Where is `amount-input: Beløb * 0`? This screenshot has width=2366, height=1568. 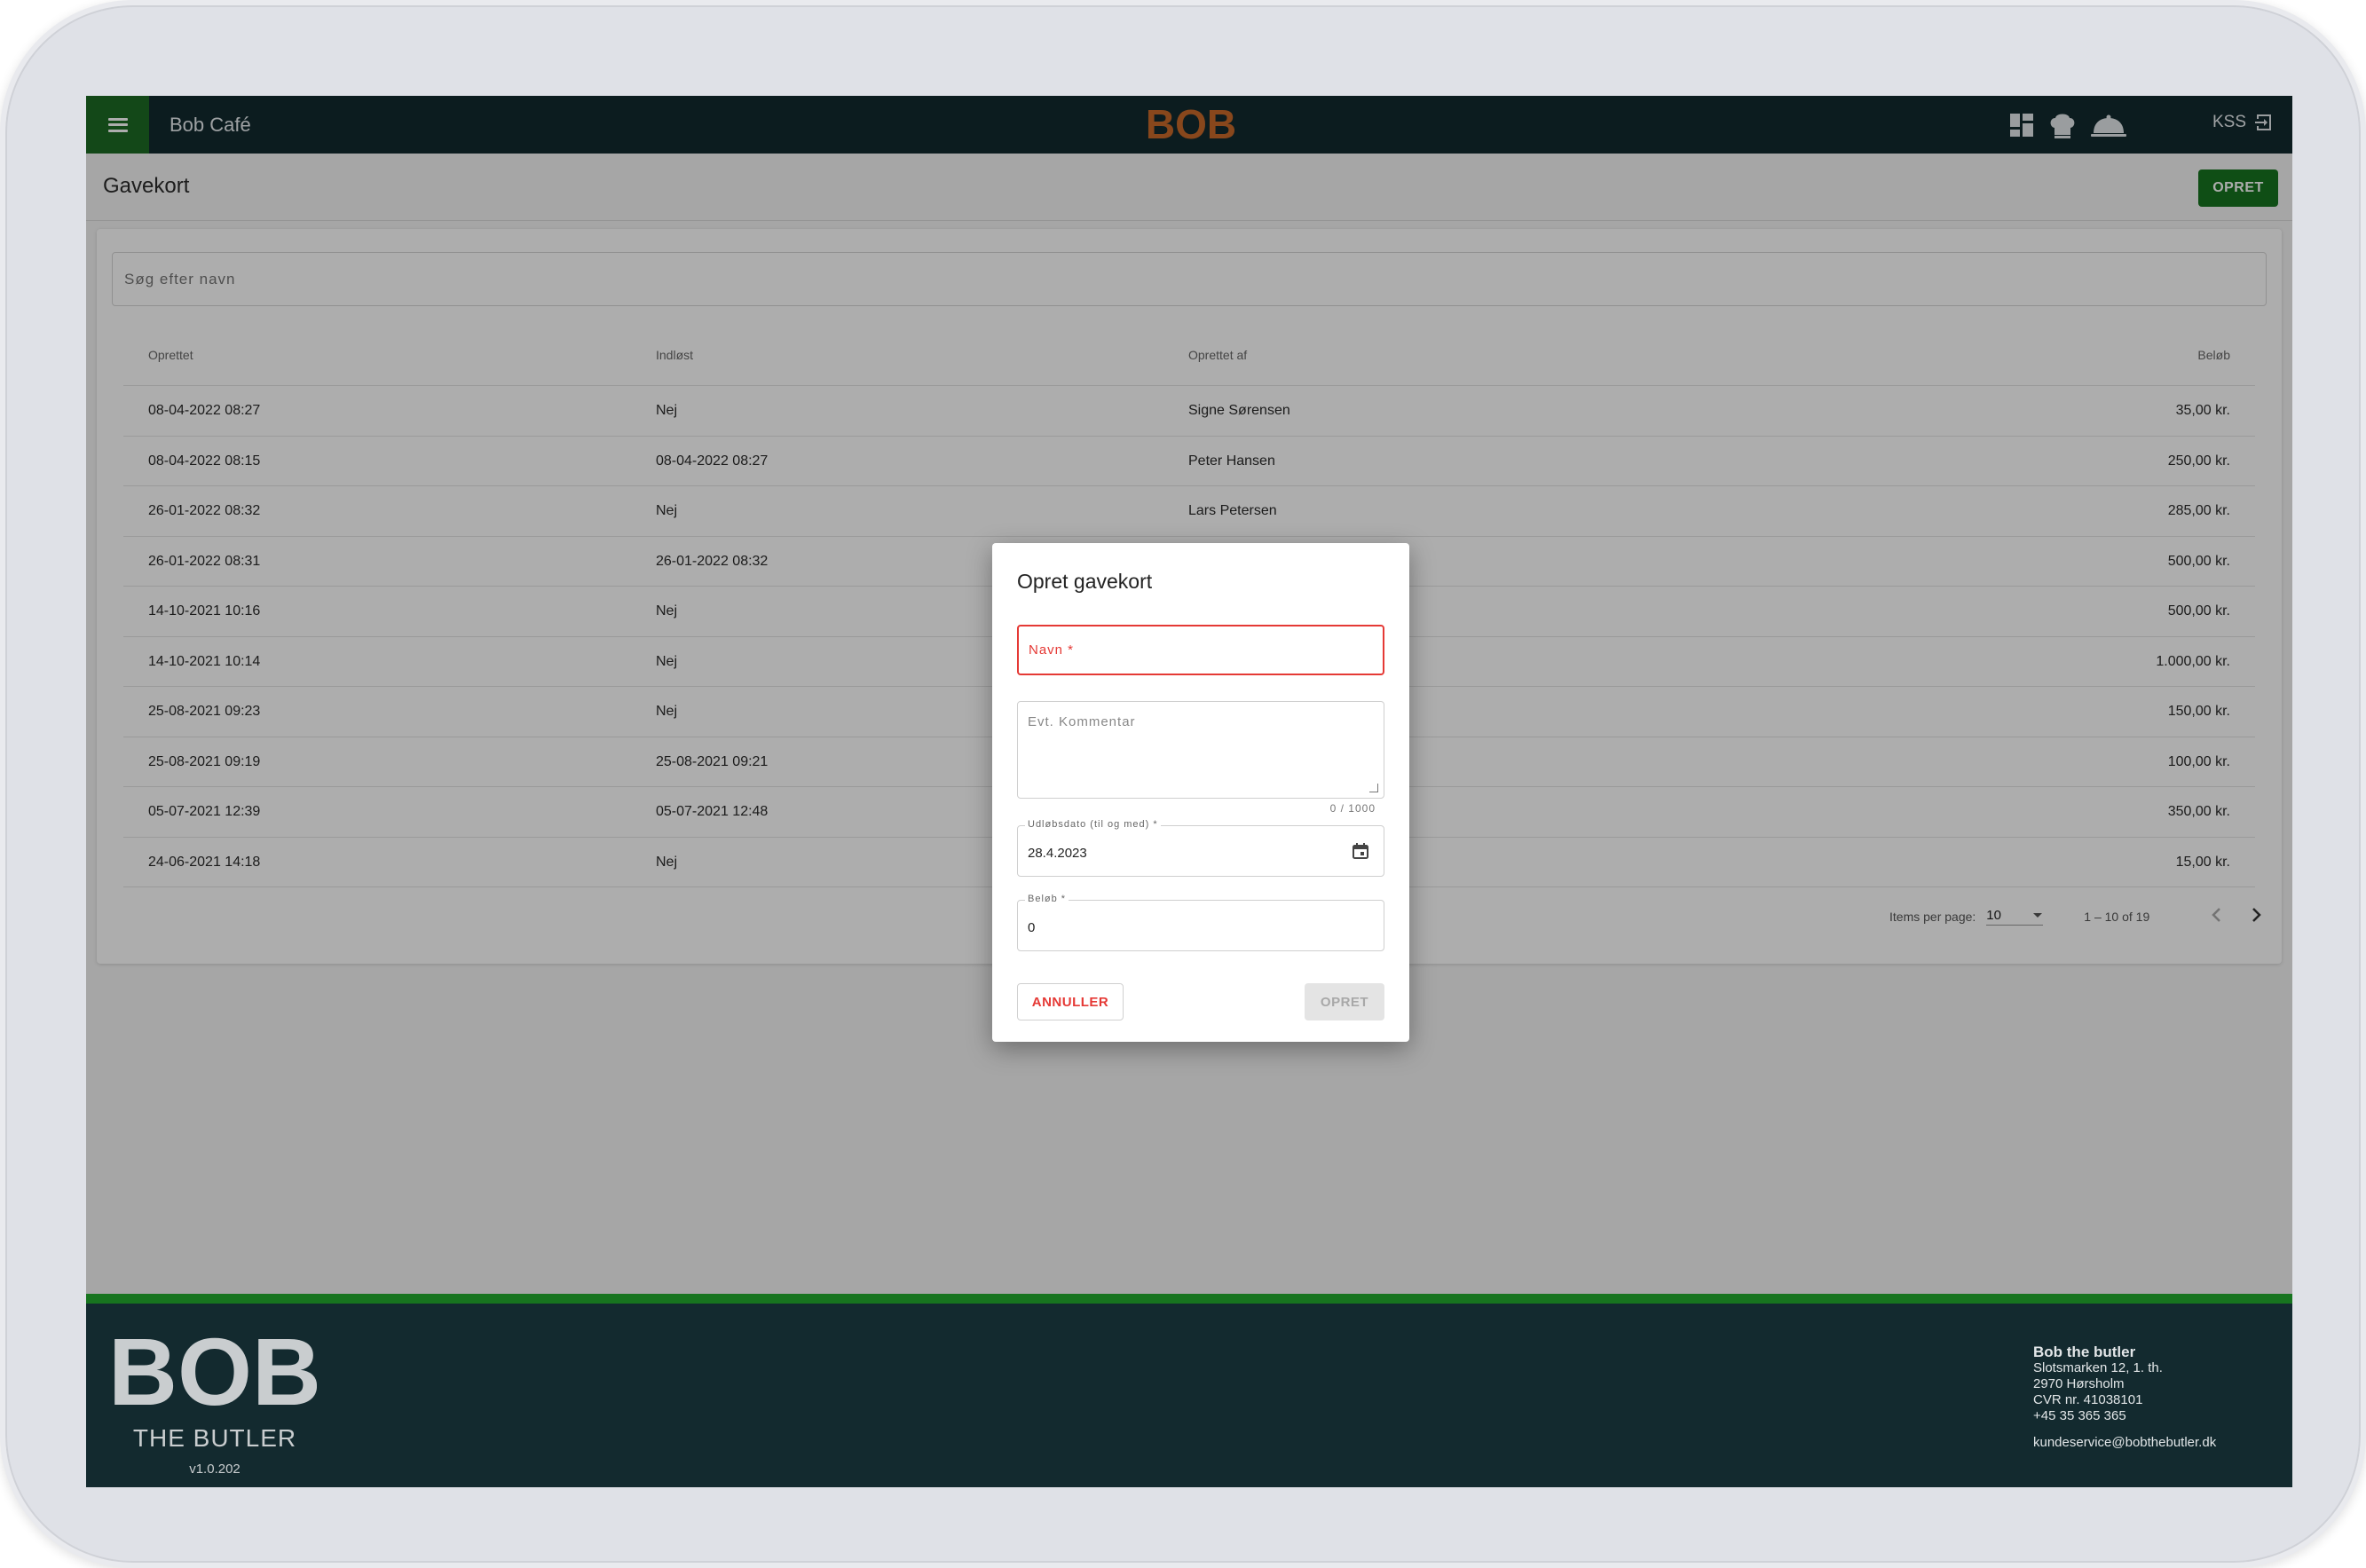
amount-input: Beløb * 0 is located at coordinates (1200, 923).